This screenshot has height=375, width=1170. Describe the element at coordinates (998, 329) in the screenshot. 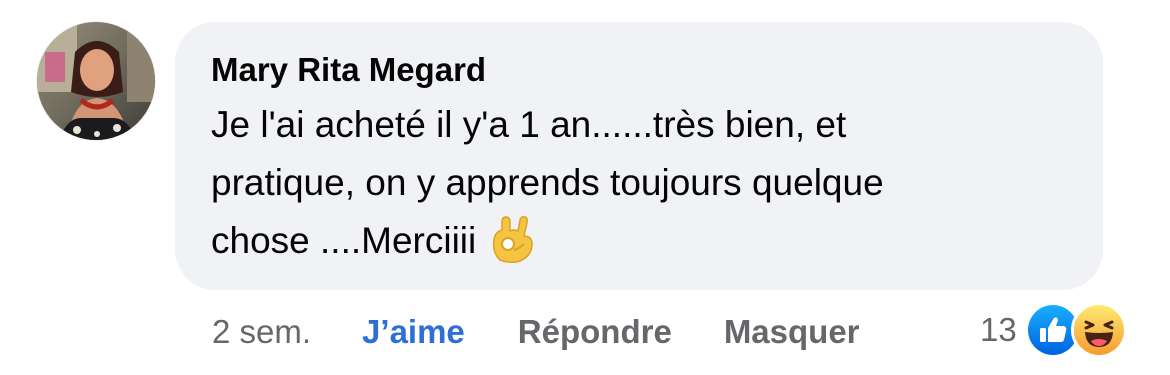

I see `reaction-count: 13` at that location.